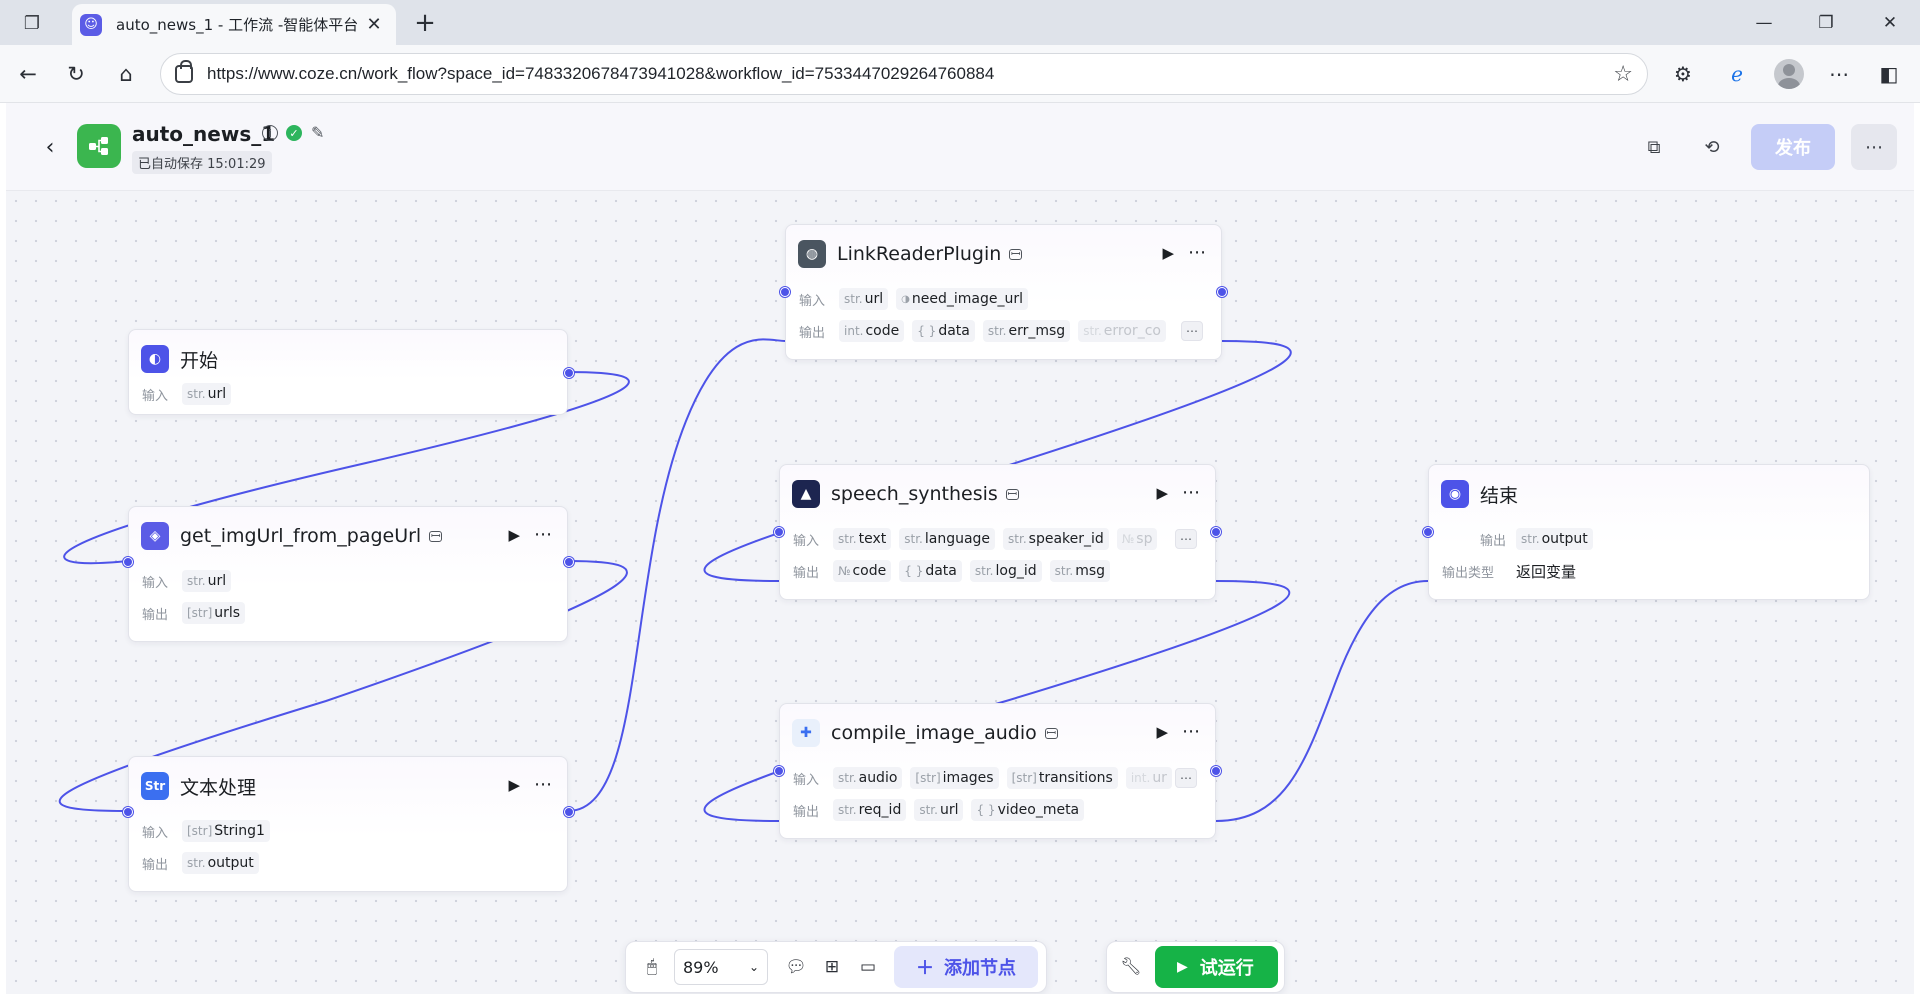  What do you see at coordinates (914, 494) in the screenshot?
I see `node-title: speech_synthesis` at bounding box center [914, 494].